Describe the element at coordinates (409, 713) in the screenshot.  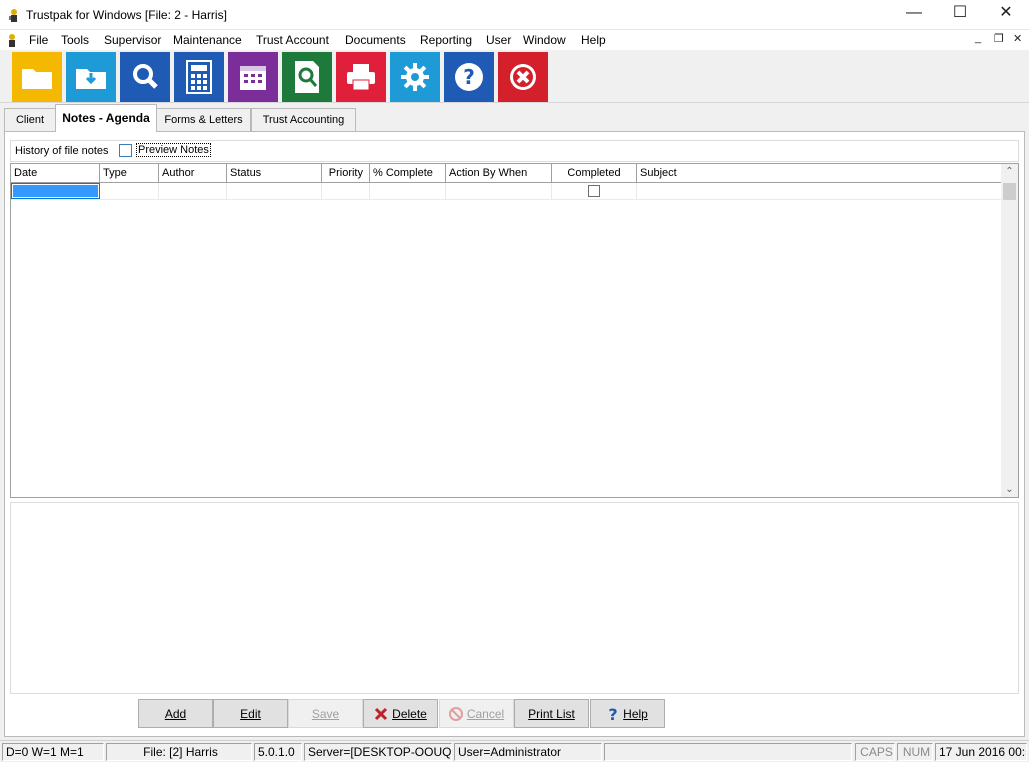
I see `delete-label: Delete` at that location.